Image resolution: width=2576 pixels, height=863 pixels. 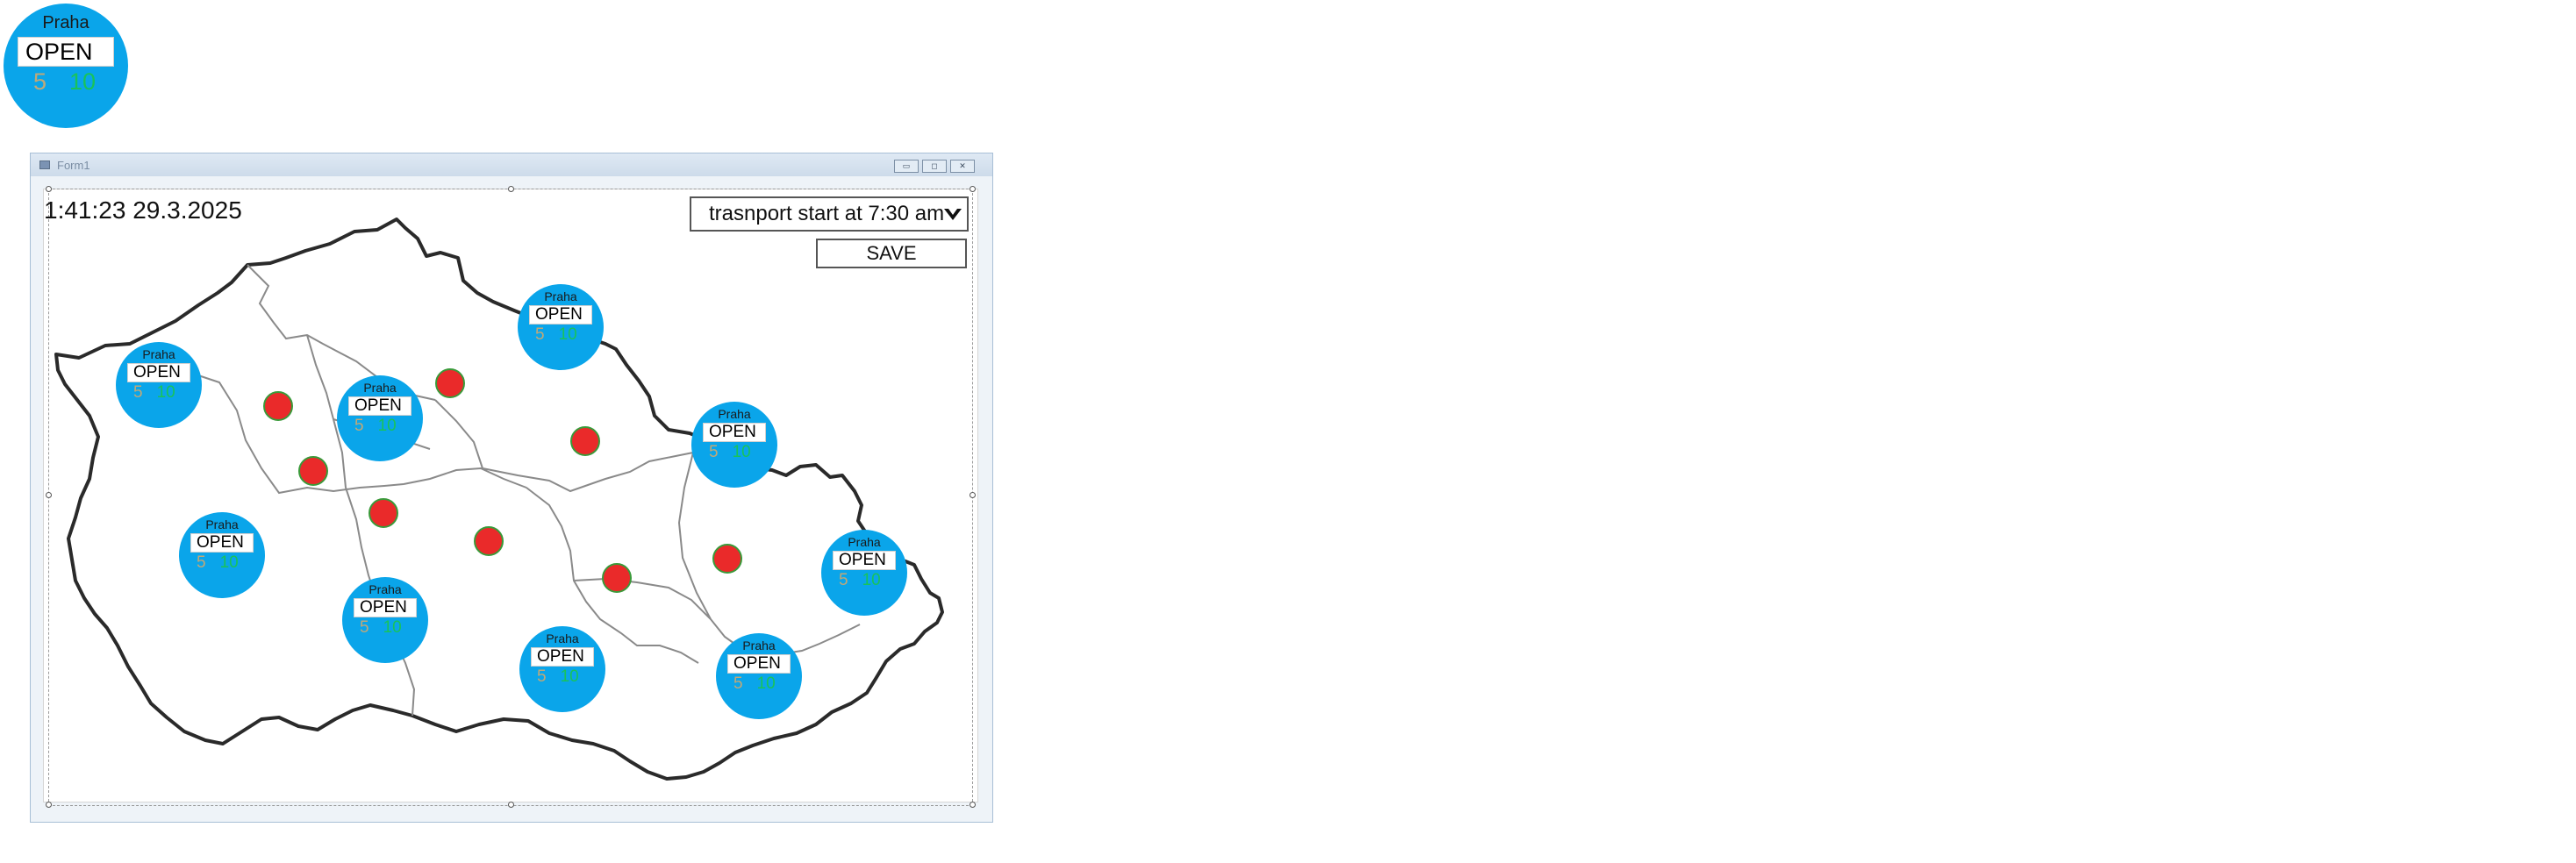 I want to click on close-button: ✕, so click(x=962, y=166).